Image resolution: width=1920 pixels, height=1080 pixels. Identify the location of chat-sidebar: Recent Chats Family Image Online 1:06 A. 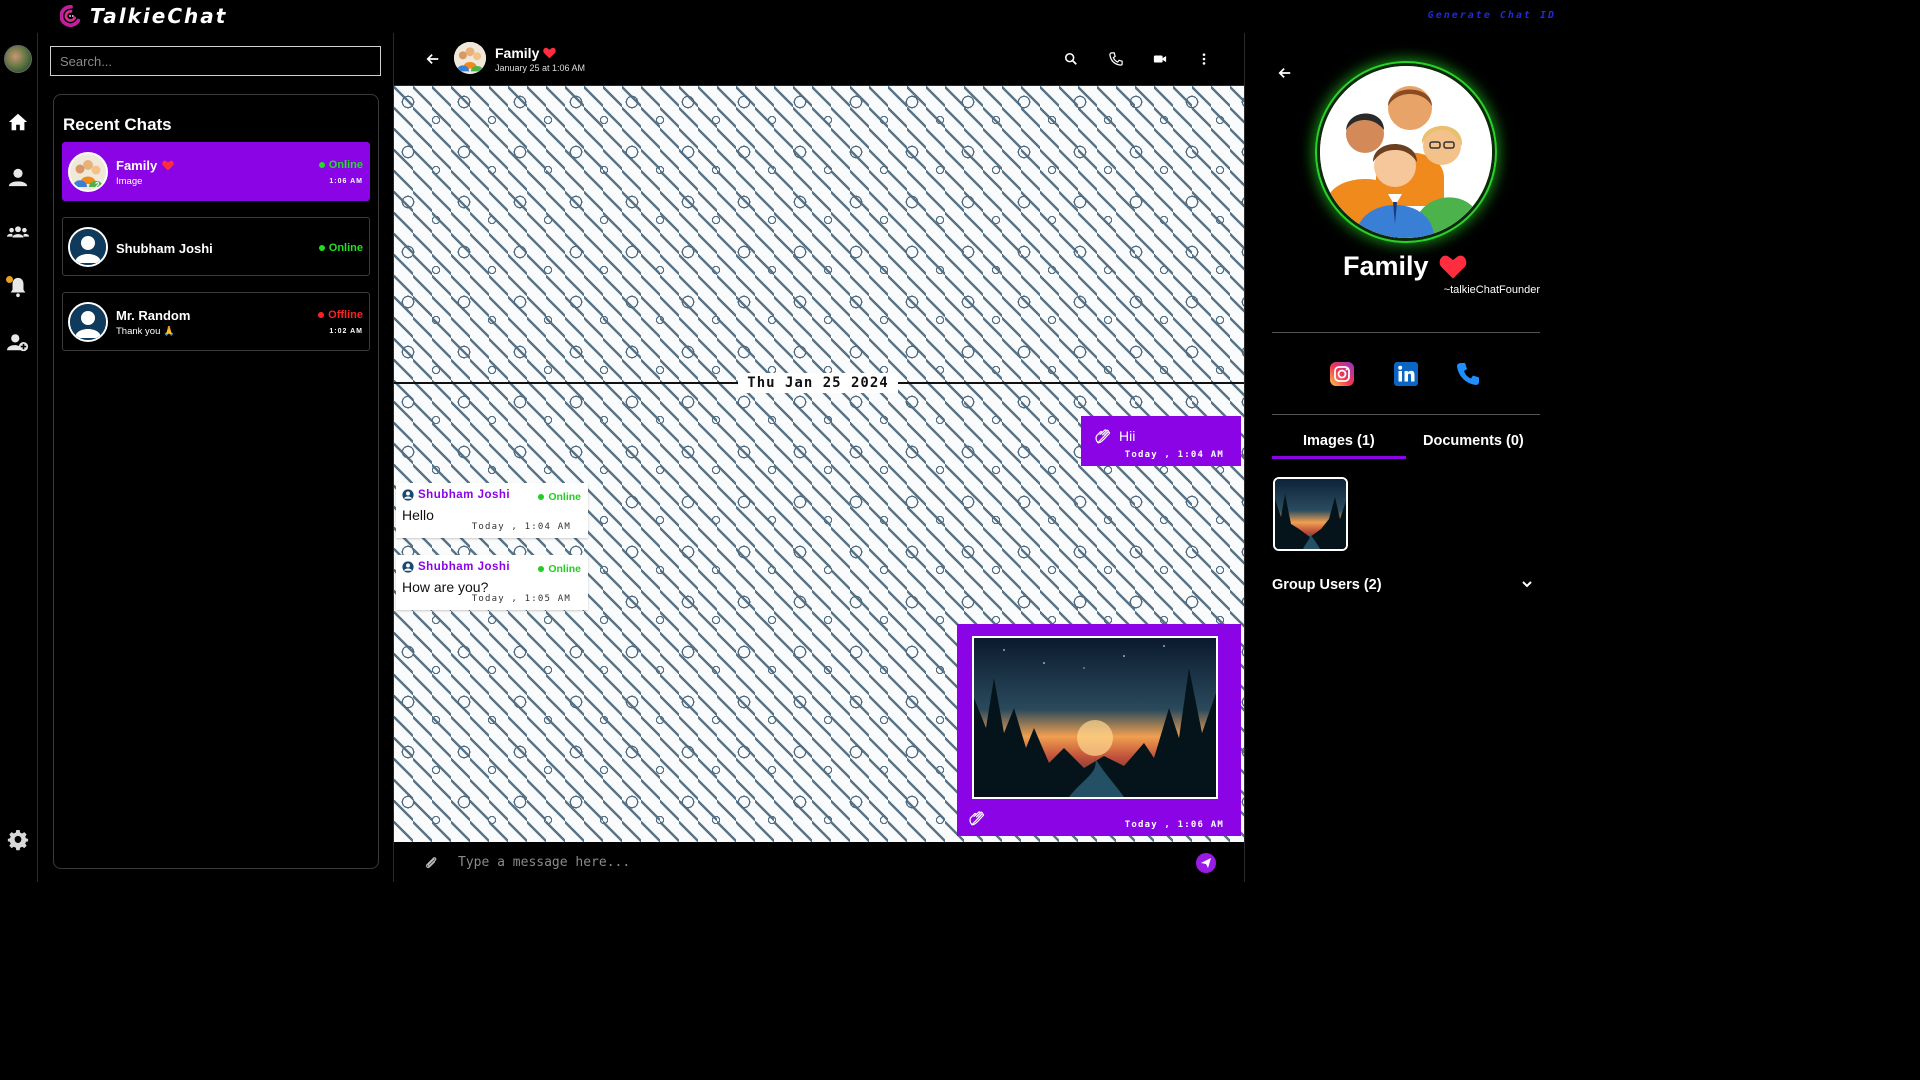
(216, 457).